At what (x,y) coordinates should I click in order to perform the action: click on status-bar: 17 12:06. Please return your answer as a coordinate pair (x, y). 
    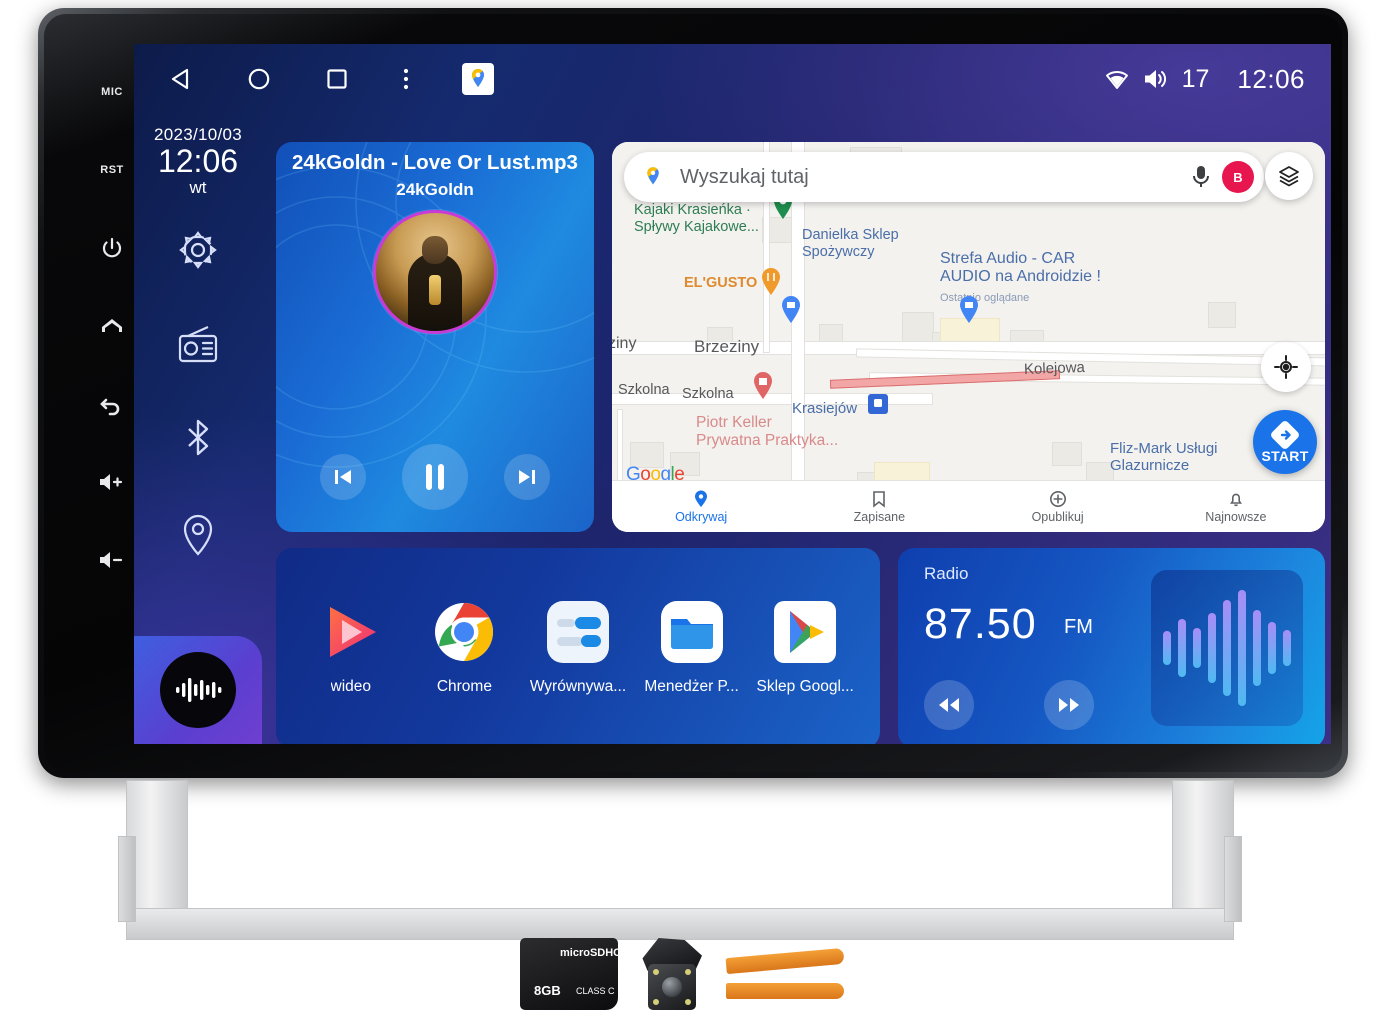
    Looking at the image, I should click on (732, 79).